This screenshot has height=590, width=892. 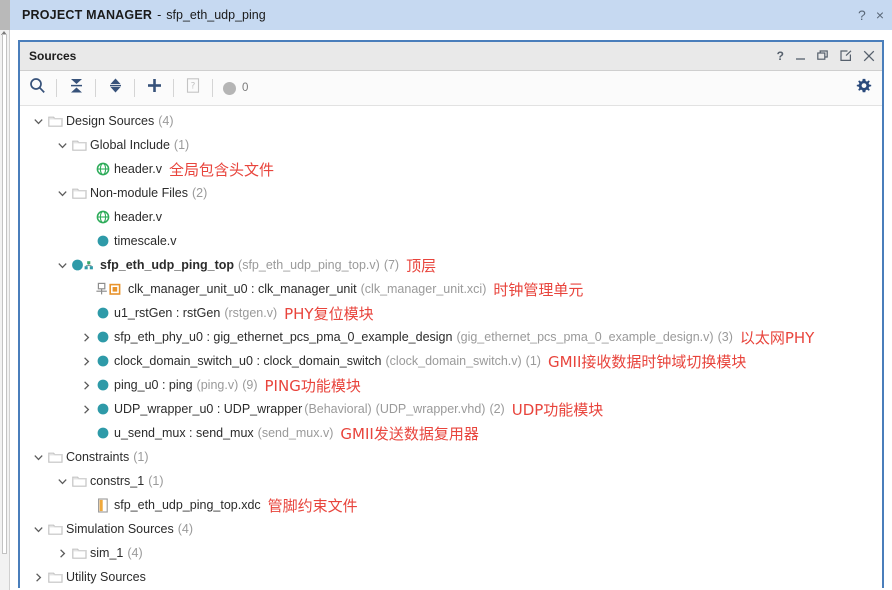 I want to click on tree-row-label: sfp_eth_udp_ping_top.xdc, so click(x=187, y=505).